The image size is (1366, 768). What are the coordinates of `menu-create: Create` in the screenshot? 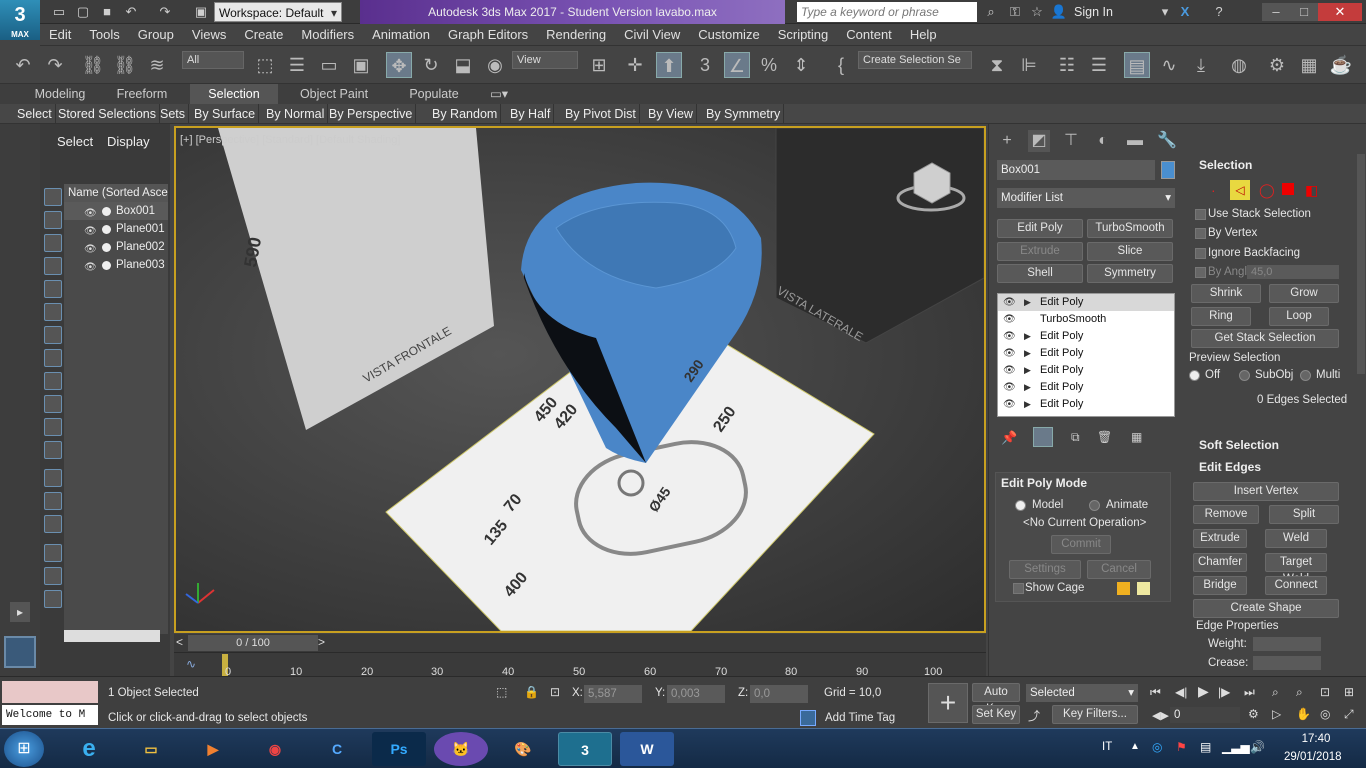 It's located at (263, 35).